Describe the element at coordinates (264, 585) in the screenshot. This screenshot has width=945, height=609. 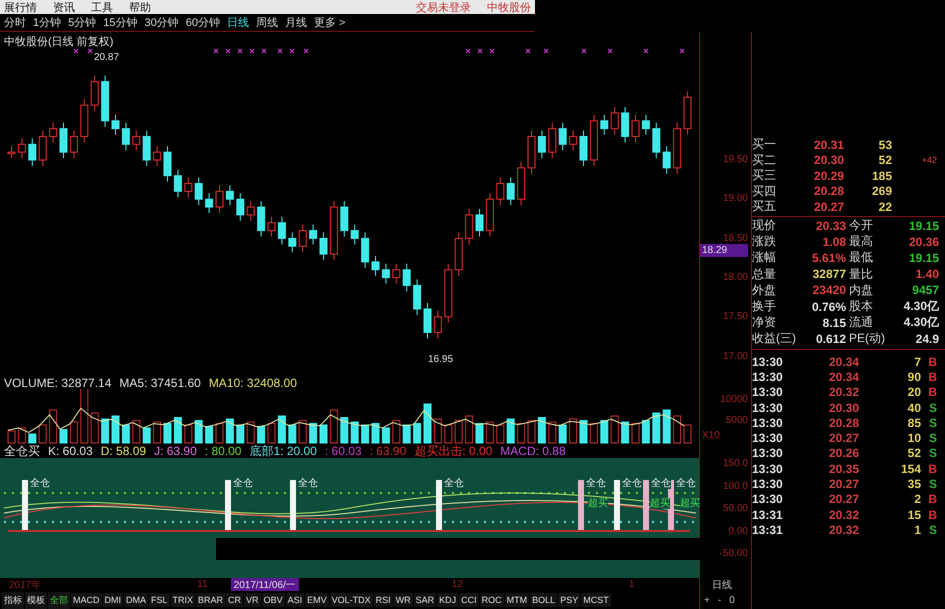
I see `date-label: 2017/11/06/一` at that location.